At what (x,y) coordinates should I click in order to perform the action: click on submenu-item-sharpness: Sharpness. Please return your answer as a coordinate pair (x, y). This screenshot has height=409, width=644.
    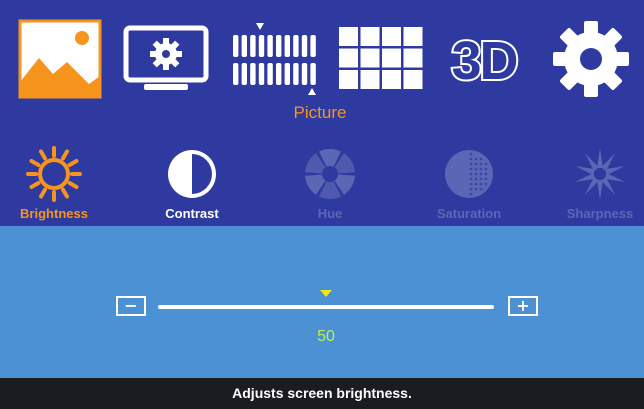
    Looking at the image, I should click on (592, 183).